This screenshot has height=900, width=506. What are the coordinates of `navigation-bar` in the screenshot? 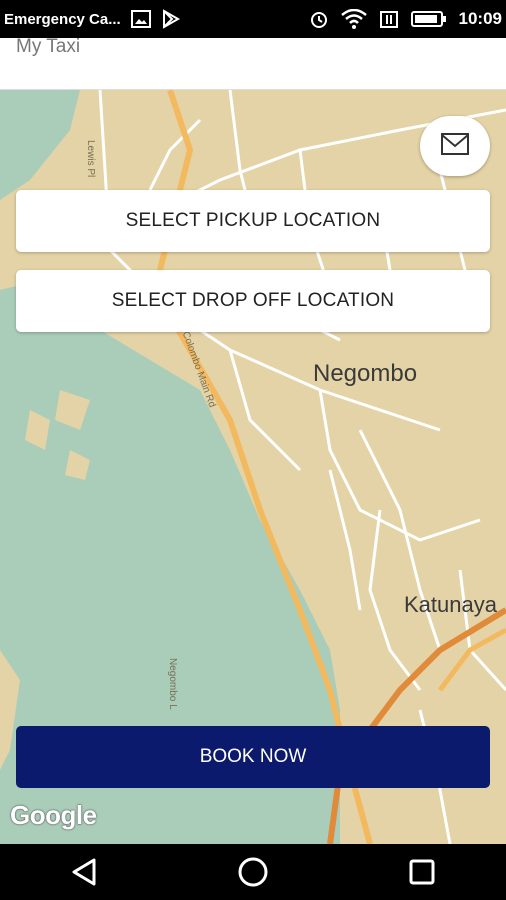 It's located at (253, 872).